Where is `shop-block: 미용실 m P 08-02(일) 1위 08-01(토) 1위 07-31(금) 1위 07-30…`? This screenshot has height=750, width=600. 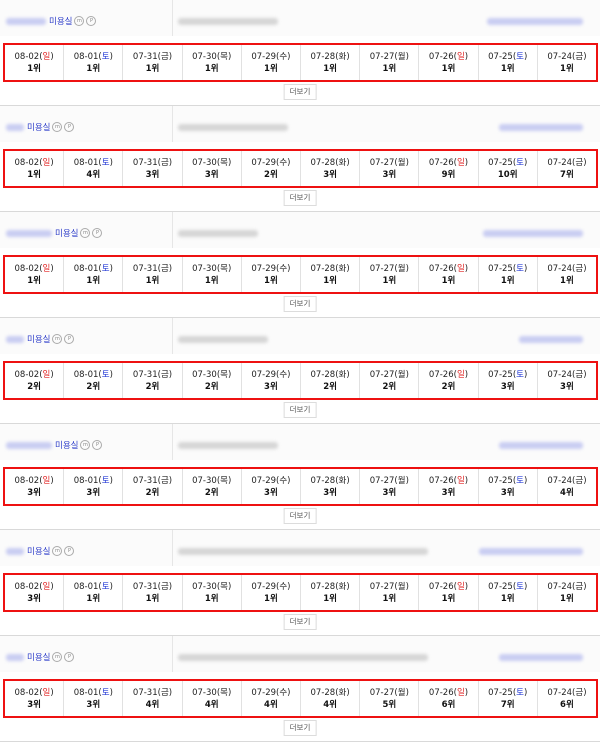 shop-block: 미용실 m P 08-02(일) 1위 08-01(토) 1위 07-31(금) 1위 07-30… is located at coordinates (300, 265).